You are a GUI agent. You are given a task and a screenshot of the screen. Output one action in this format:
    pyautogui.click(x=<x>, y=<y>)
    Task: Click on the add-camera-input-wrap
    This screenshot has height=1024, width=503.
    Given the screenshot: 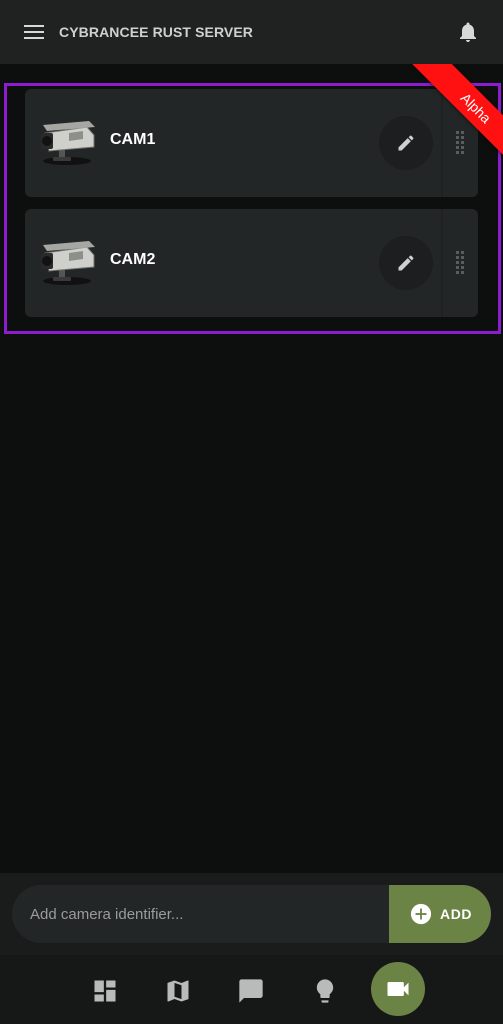 What is the action you would take?
    pyautogui.click(x=201, y=914)
    